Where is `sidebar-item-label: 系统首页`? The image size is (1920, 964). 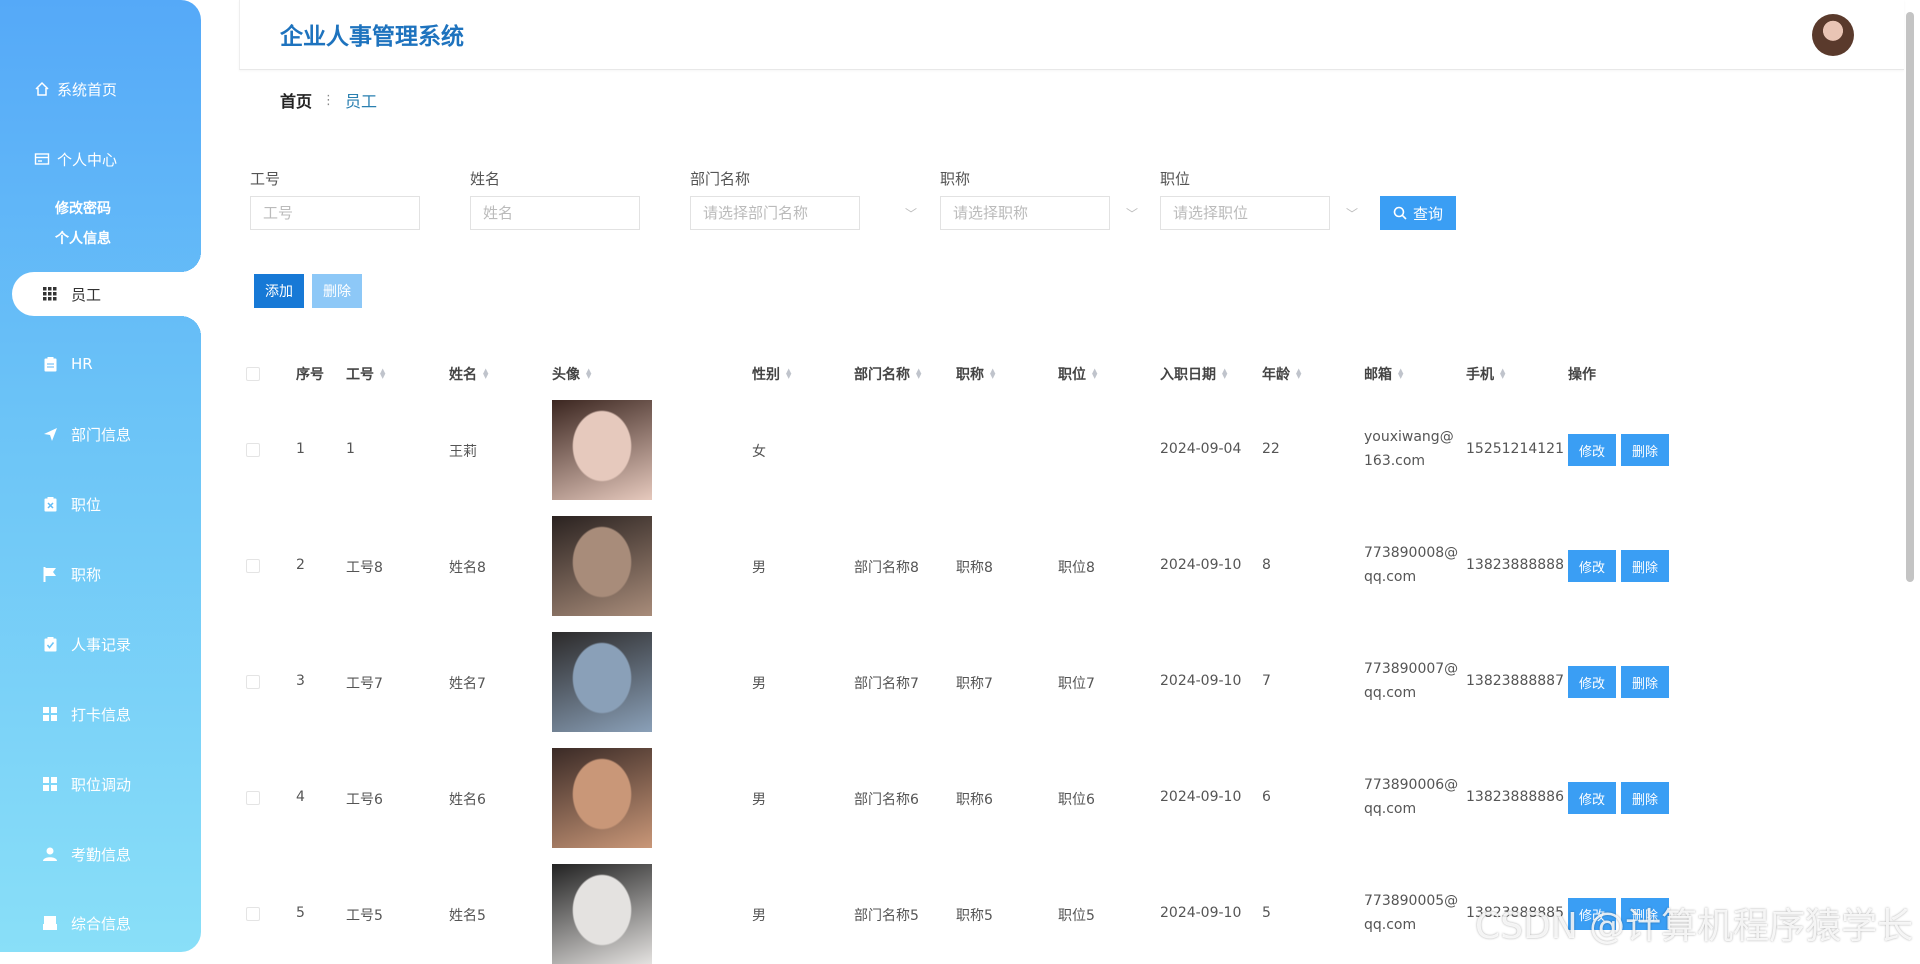 sidebar-item-label: 系统首页 is located at coordinates (87, 89).